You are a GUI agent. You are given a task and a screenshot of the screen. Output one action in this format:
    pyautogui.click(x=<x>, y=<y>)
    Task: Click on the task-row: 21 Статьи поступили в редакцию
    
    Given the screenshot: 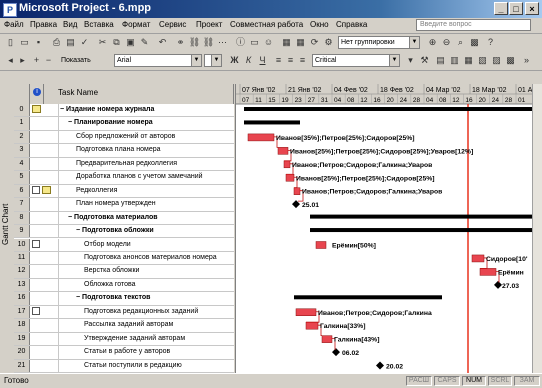 What is the action you would take?
    pyautogui.click(x=124, y=366)
    